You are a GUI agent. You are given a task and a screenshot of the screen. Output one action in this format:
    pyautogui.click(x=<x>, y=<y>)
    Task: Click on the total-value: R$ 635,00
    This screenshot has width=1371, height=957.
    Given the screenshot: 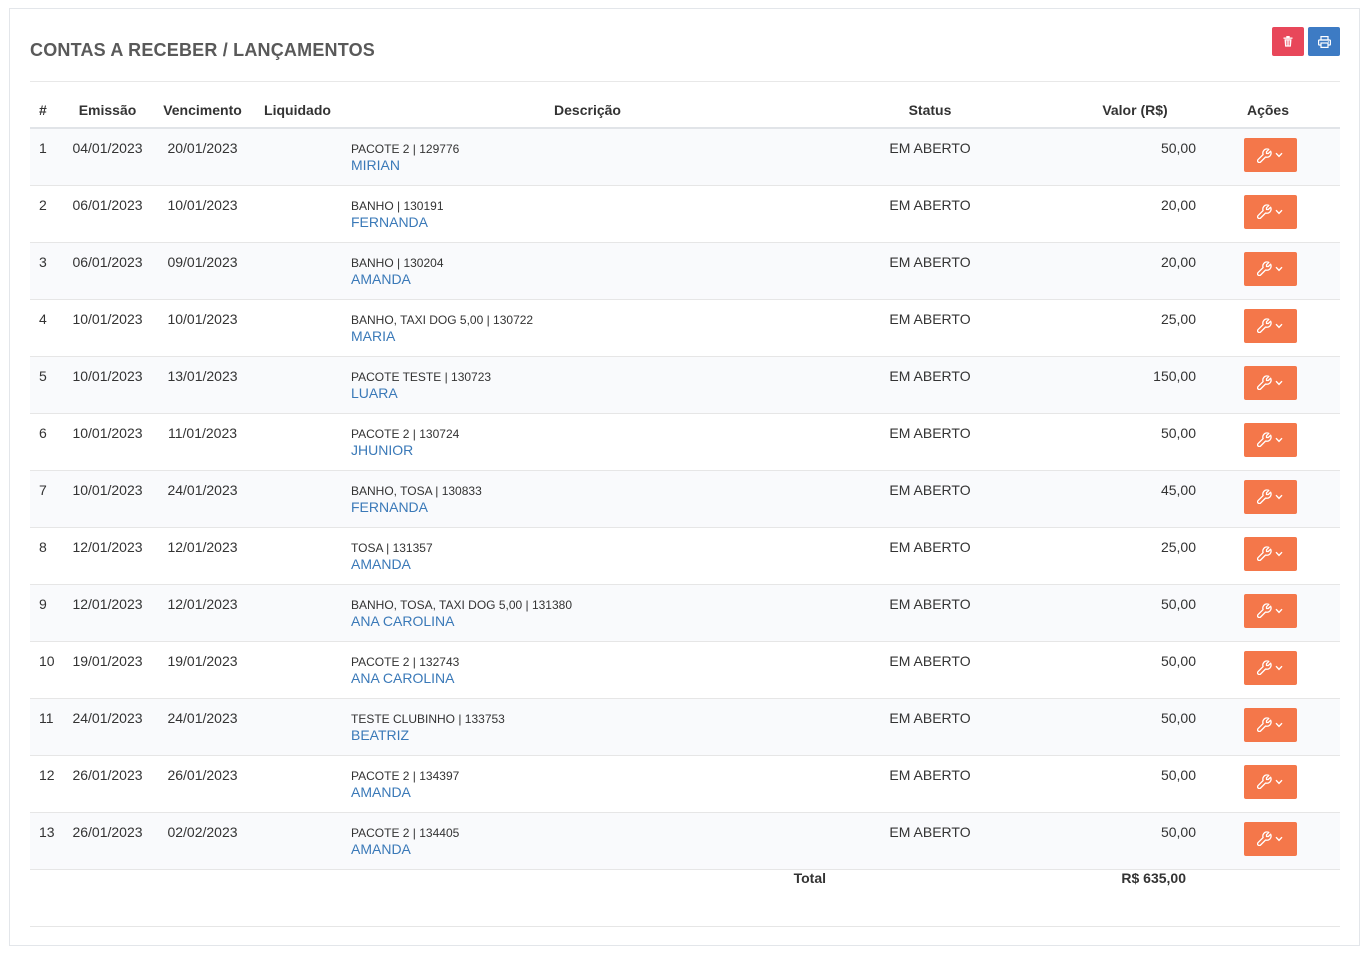 What is the action you would take?
    pyautogui.click(x=1115, y=898)
    